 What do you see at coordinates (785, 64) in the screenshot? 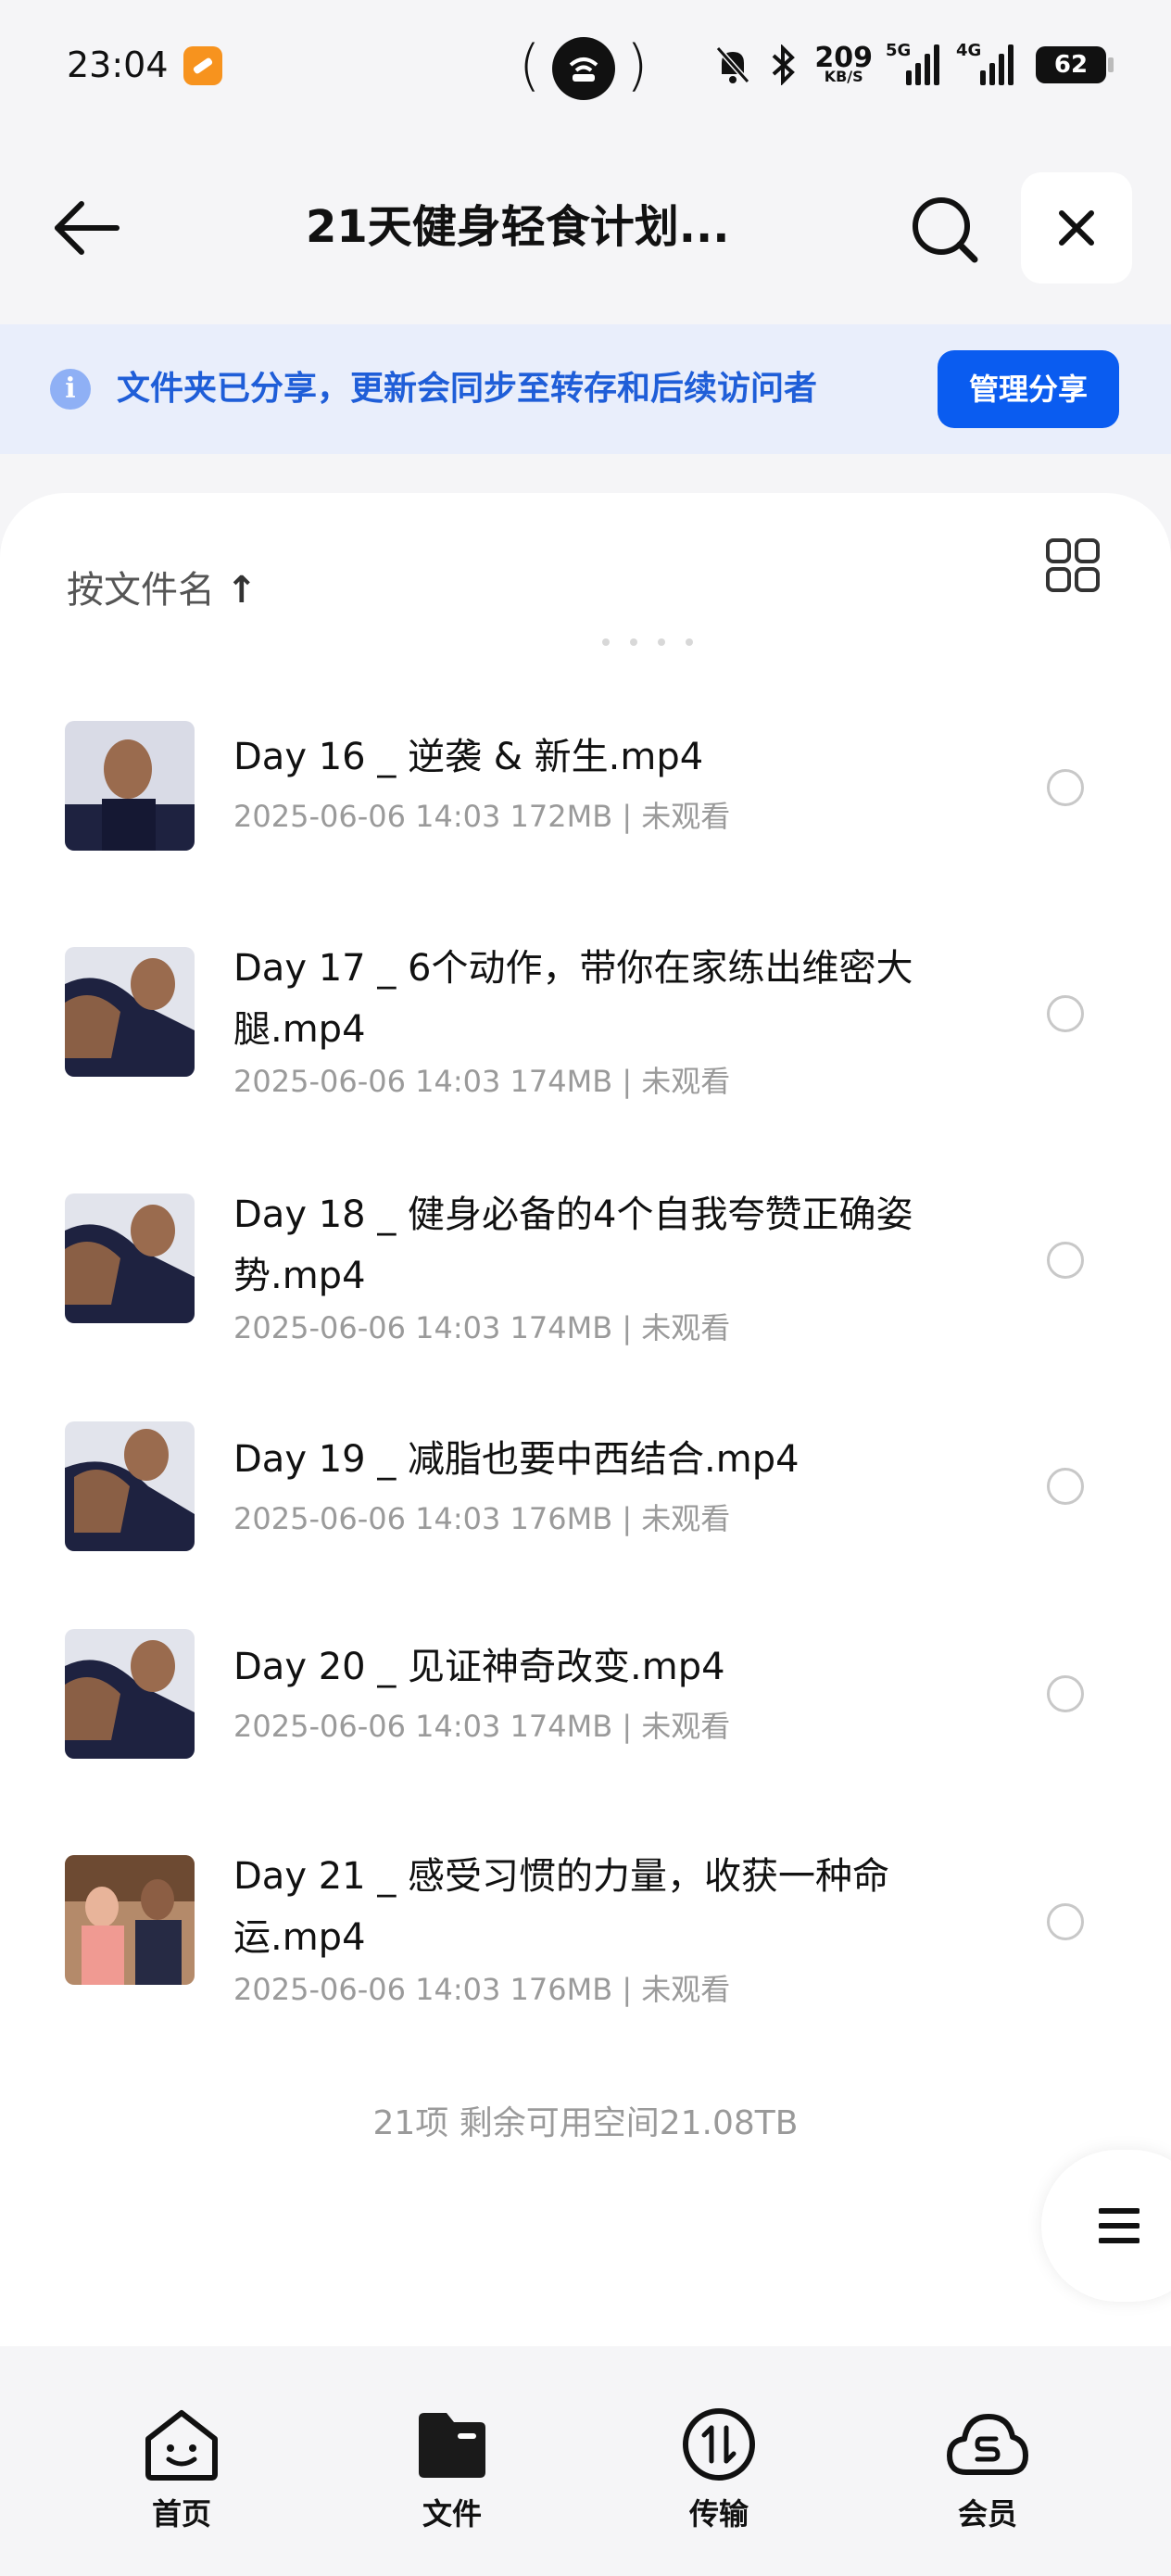
I see `bluetooth-icon` at bounding box center [785, 64].